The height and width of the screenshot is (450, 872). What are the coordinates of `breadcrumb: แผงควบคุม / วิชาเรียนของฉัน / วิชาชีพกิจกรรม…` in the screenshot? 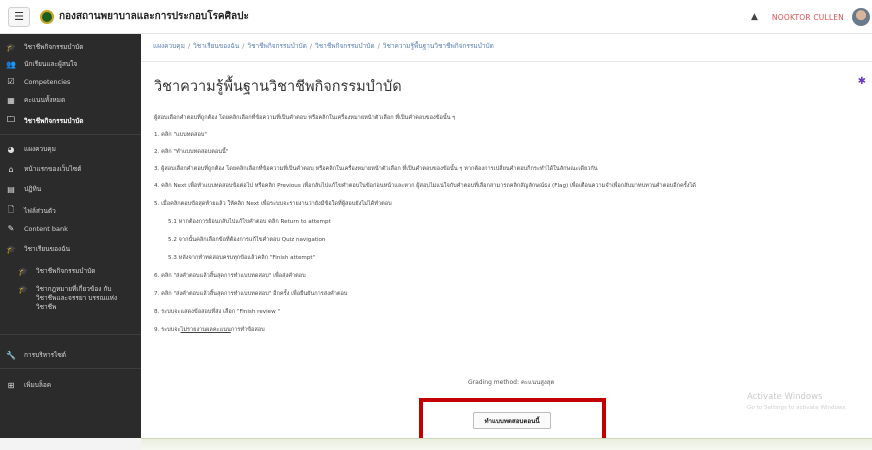 It's located at (323, 46).